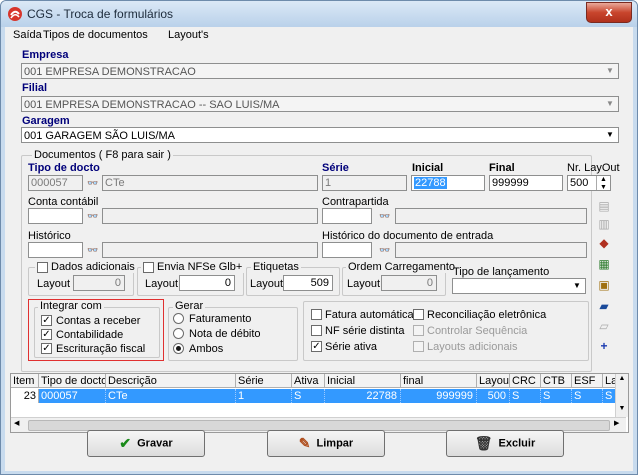  What do you see at coordinates (225, 334) in the screenshot?
I see `nota-debito-label: Nota de débito` at bounding box center [225, 334].